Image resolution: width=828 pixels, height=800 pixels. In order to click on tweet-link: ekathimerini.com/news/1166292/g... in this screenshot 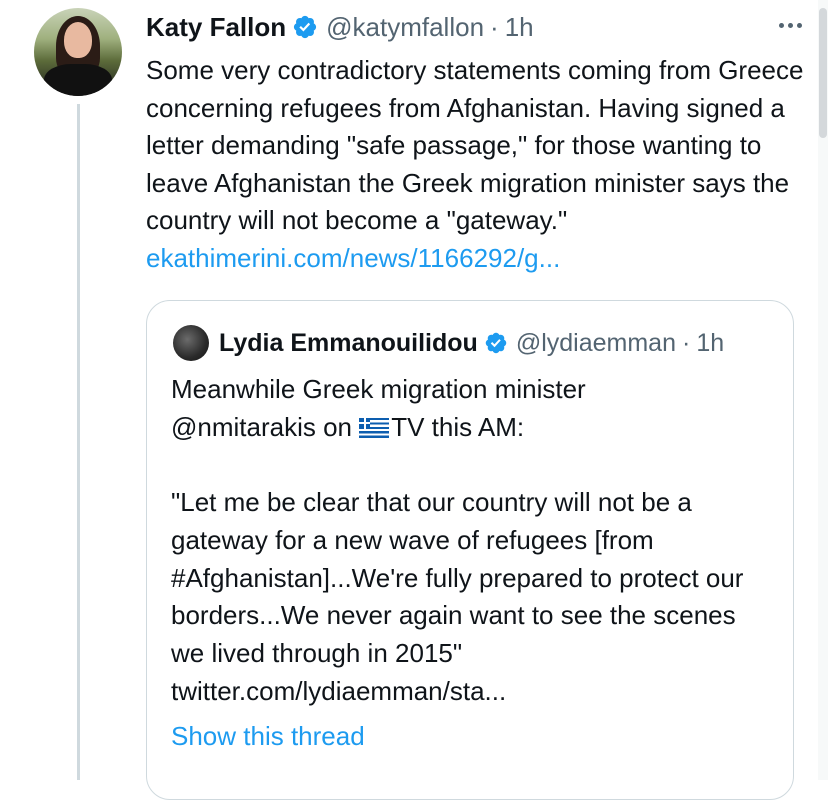, I will do `click(353, 258)`.